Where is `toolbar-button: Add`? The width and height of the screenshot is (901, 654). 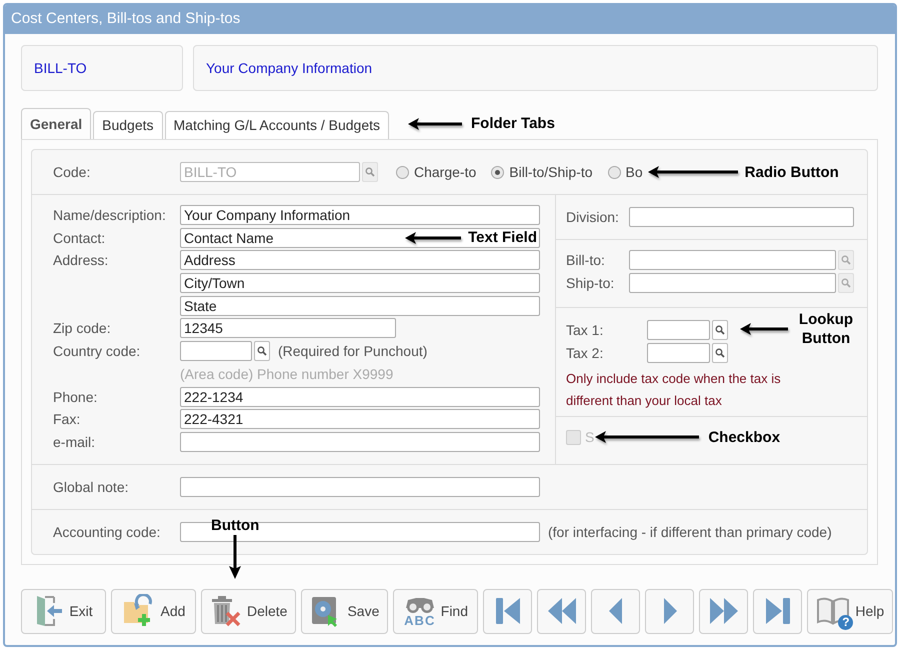
toolbar-button: Add is located at coordinates (153, 611).